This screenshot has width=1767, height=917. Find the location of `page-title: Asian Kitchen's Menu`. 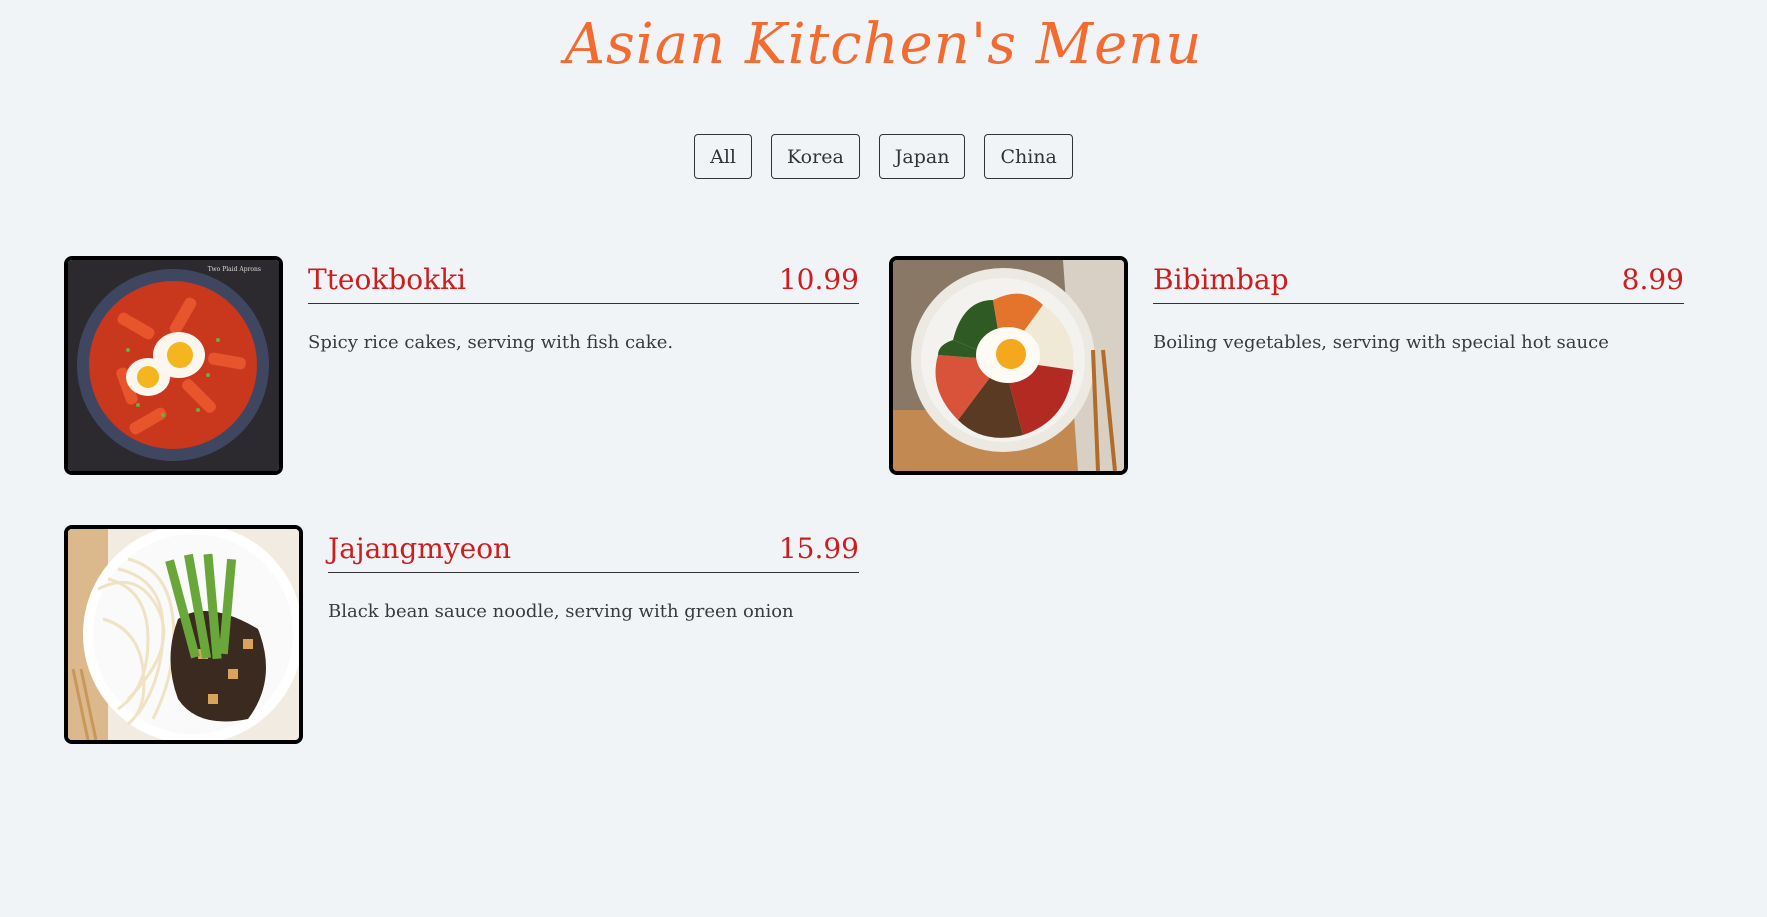

page-title: Asian Kitchen's Menu is located at coordinates (883, 44).